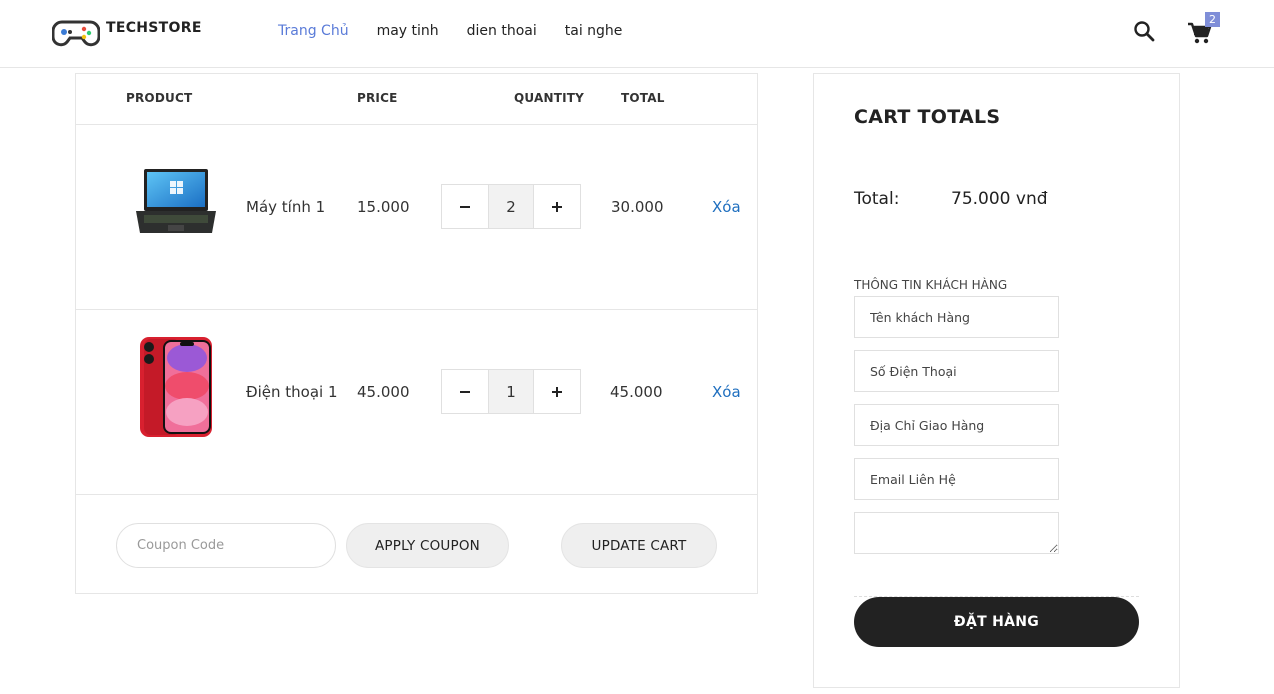 The height and width of the screenshot is (694, 1274). What do you see at coordinates (996, 622) in the screenshot?
I see `place-order-button: ĐẶT HÀNG` at bounding box center [996, 622].